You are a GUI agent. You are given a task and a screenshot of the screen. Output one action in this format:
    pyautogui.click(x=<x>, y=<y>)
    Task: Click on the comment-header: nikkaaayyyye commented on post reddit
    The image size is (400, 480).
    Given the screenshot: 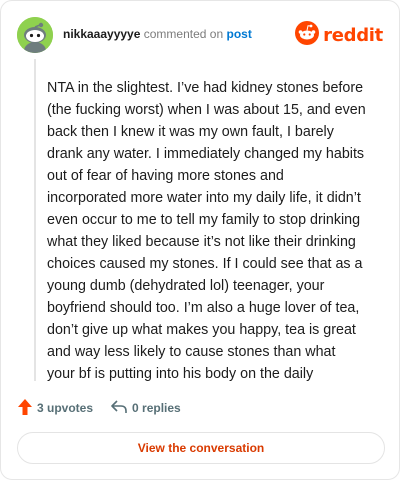 What is the action you would take?
    pyautogui.click(x=200, y=35)
    